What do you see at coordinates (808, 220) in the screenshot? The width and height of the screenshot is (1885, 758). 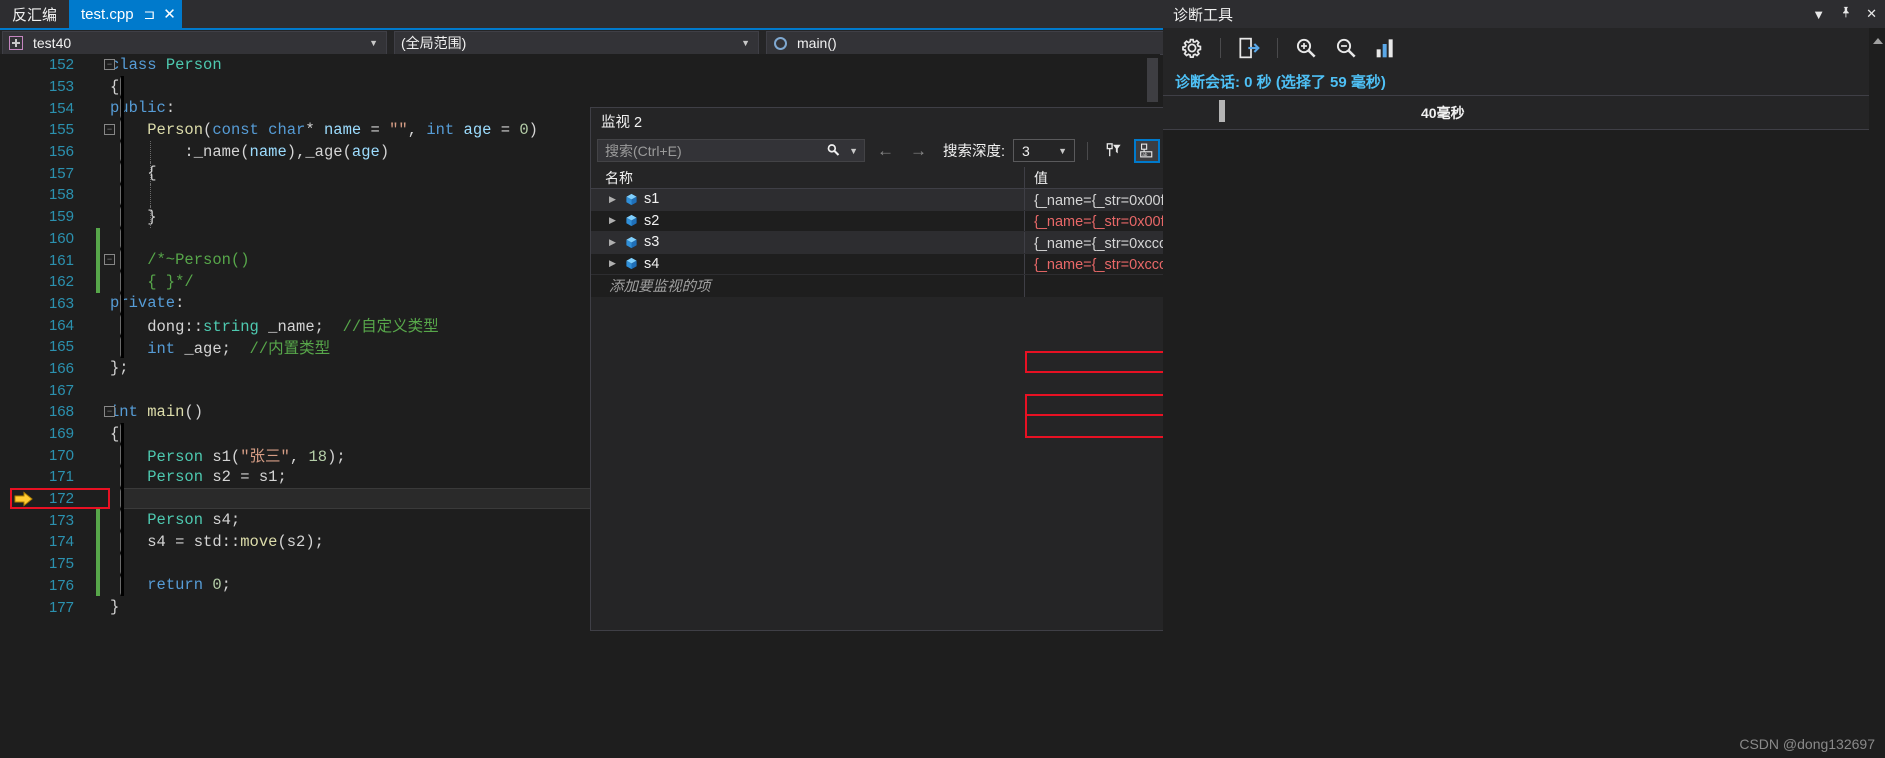 I see `watch-name-cell: ▶ s2` at bounding box center [808, 220].